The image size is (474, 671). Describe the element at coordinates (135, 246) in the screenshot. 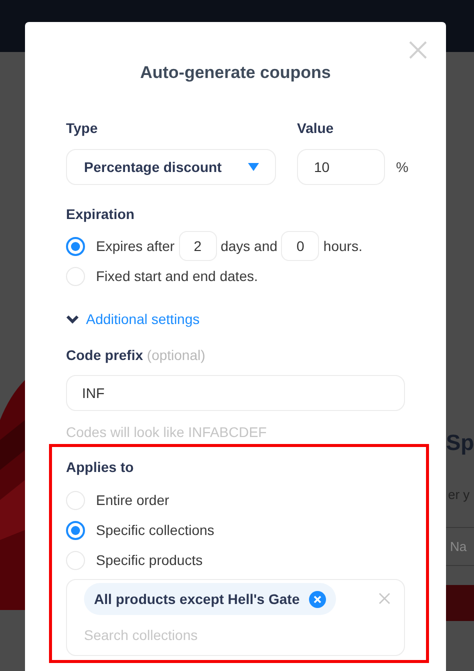

I see `radio-label: Expires after` at that location.